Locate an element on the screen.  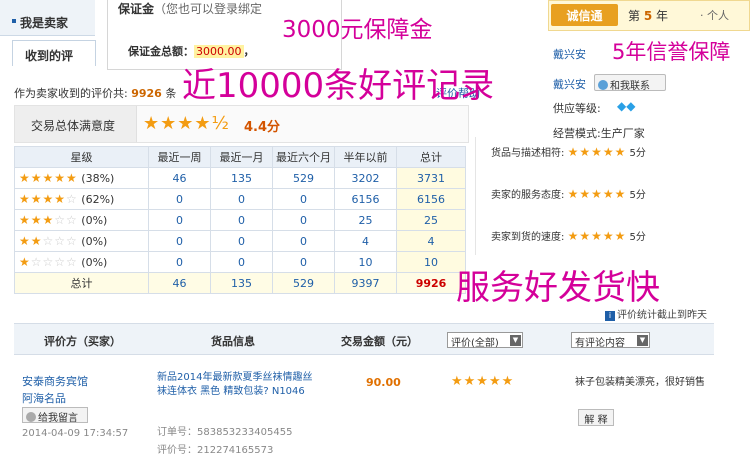
supply-level-label: 供应等级: is located at coordinates (577, 108).